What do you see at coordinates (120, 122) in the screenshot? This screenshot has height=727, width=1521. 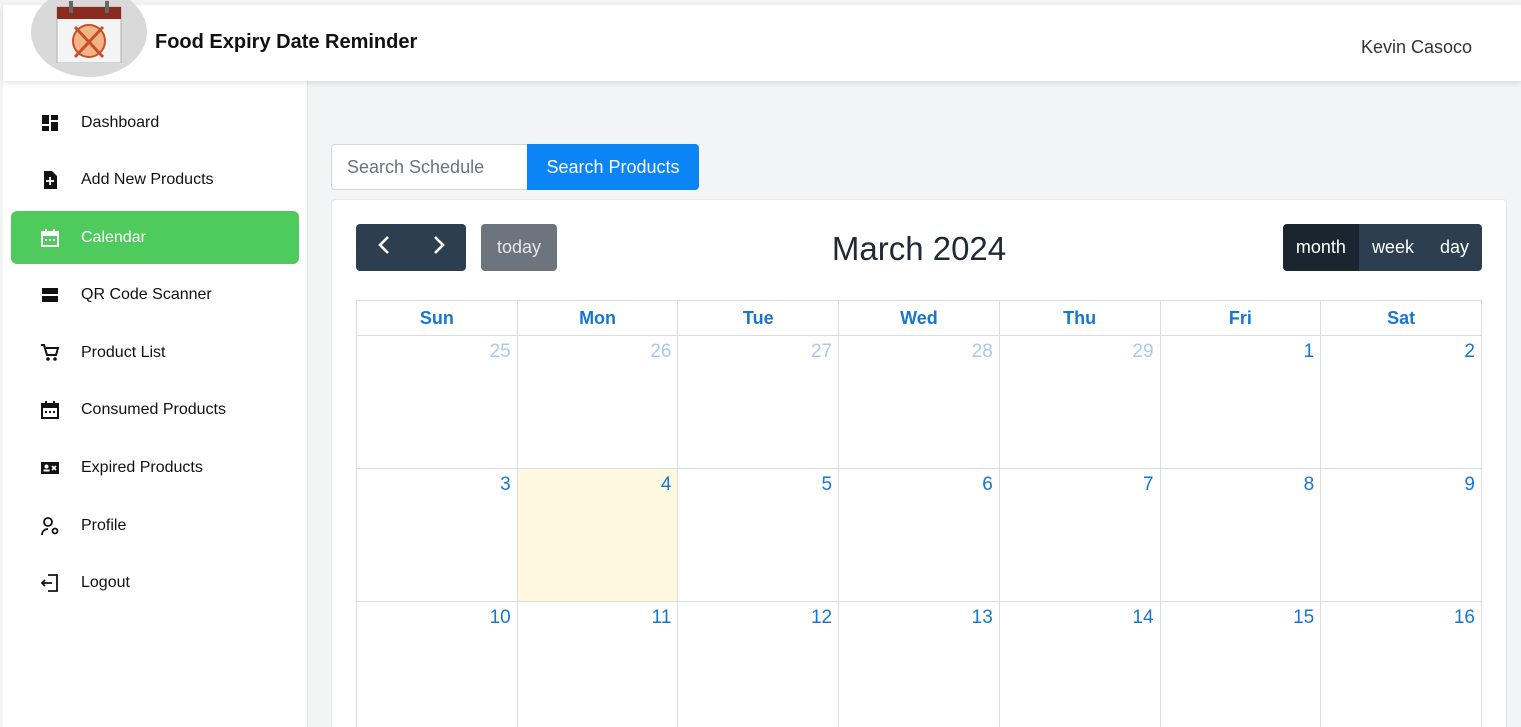 I see `sidebar-item-label: Dashboard` at bounding box center [120, 122].